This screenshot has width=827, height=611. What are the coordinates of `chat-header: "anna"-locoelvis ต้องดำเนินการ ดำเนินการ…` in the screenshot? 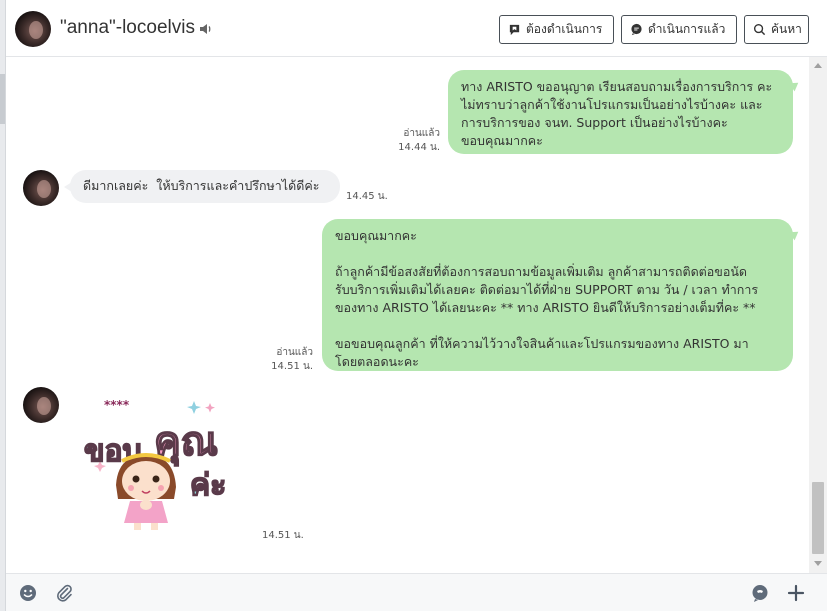 It's located at (416, 28).